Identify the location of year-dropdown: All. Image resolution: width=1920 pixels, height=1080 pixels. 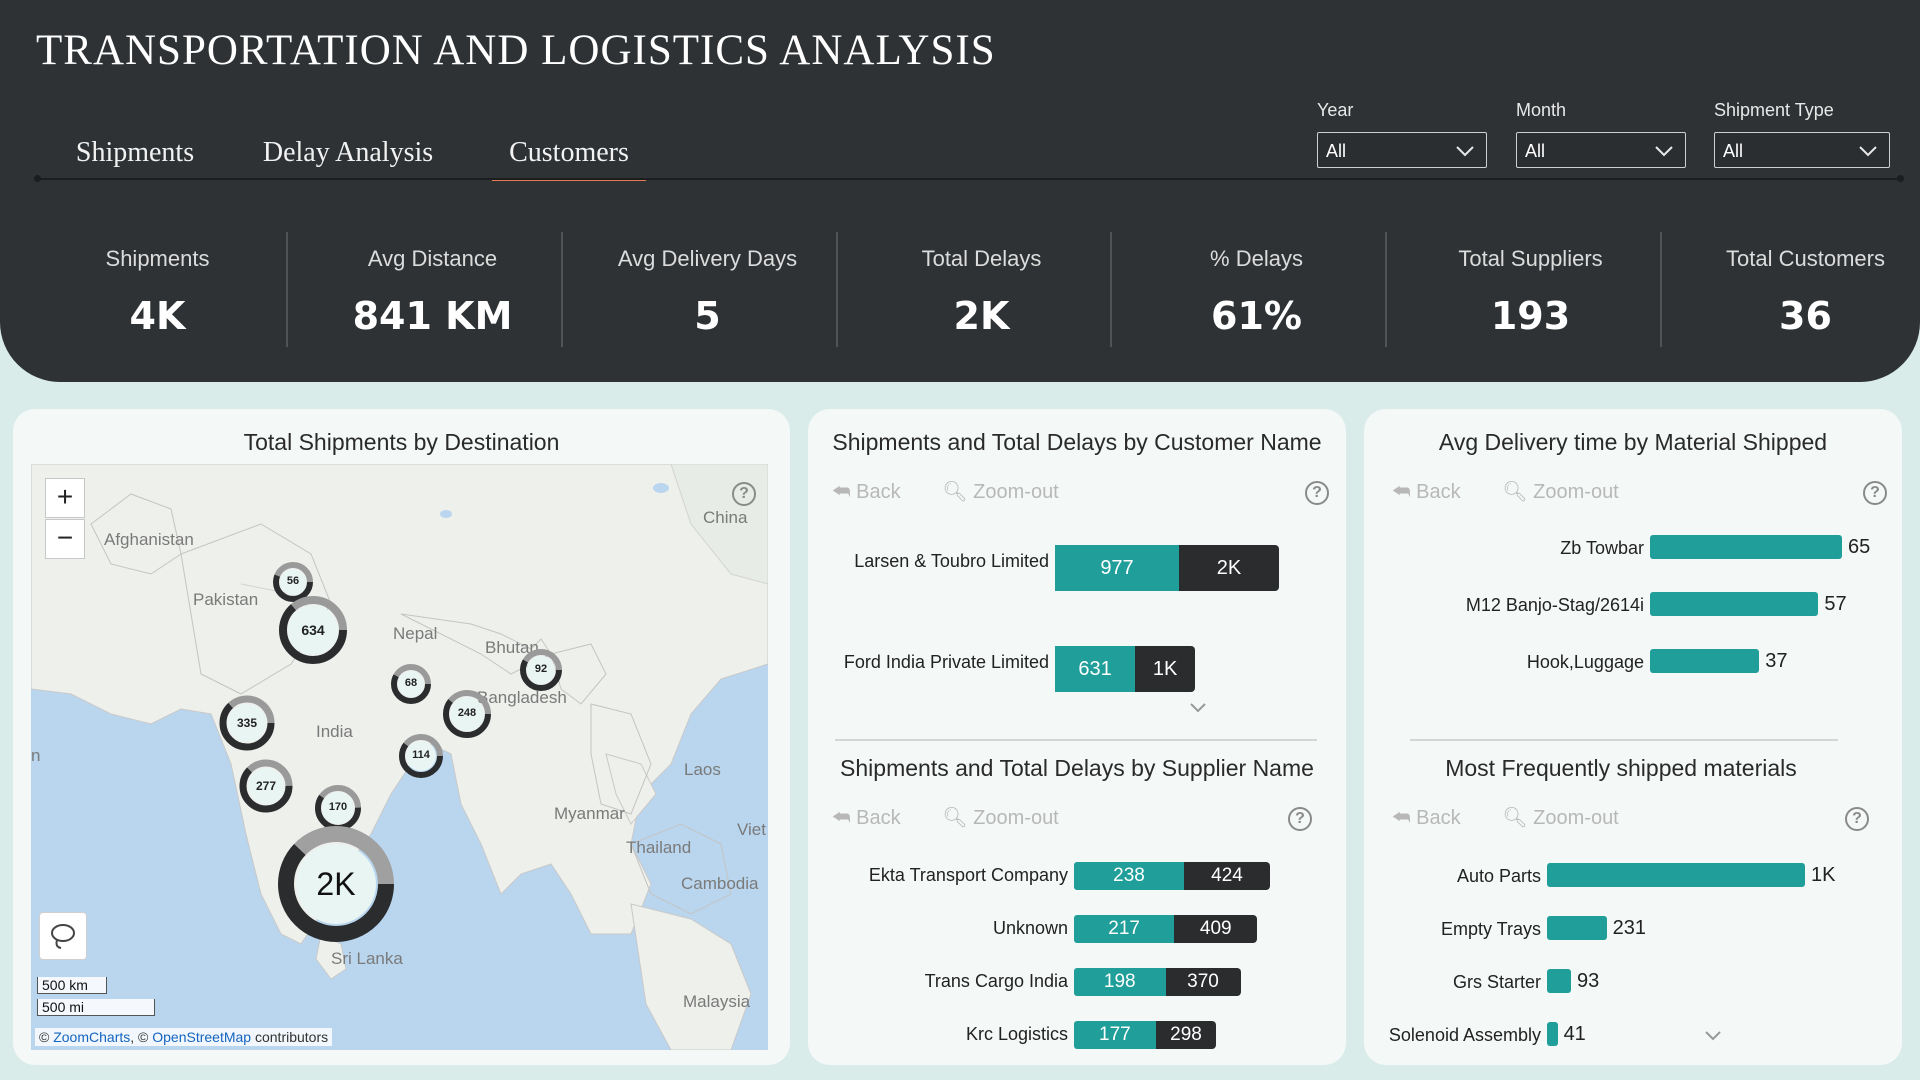
(1402, 150).